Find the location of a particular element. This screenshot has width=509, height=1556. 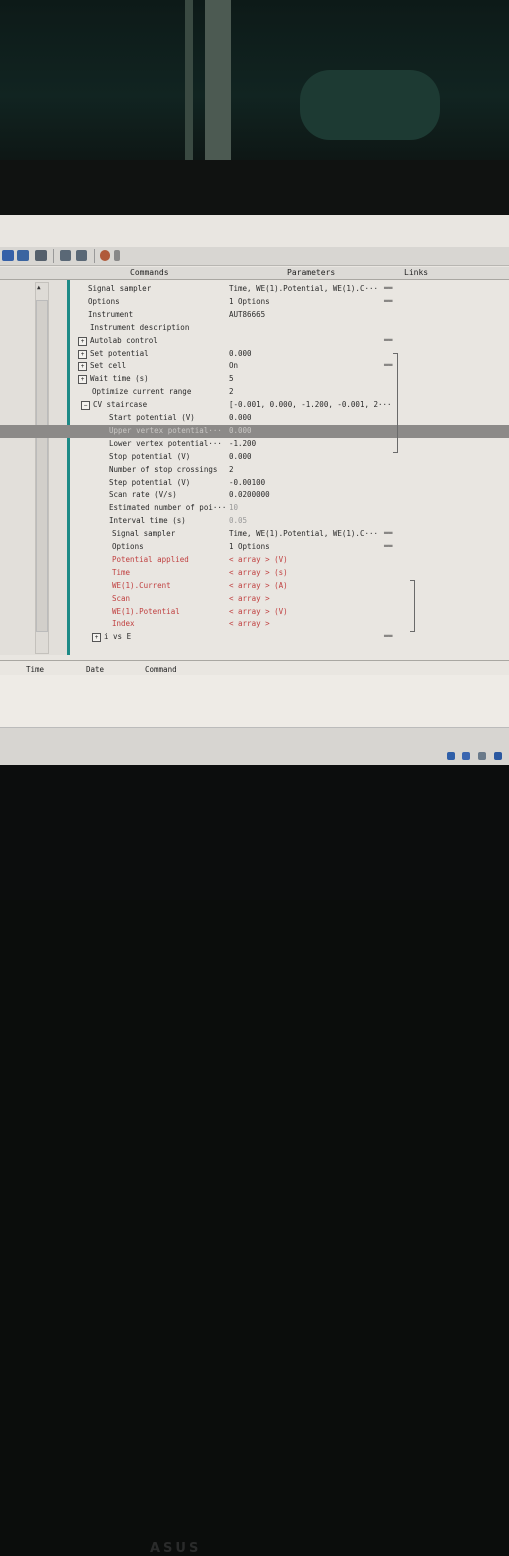

tree-row: Optimize current range 2 is located at coordinates (254, 392).